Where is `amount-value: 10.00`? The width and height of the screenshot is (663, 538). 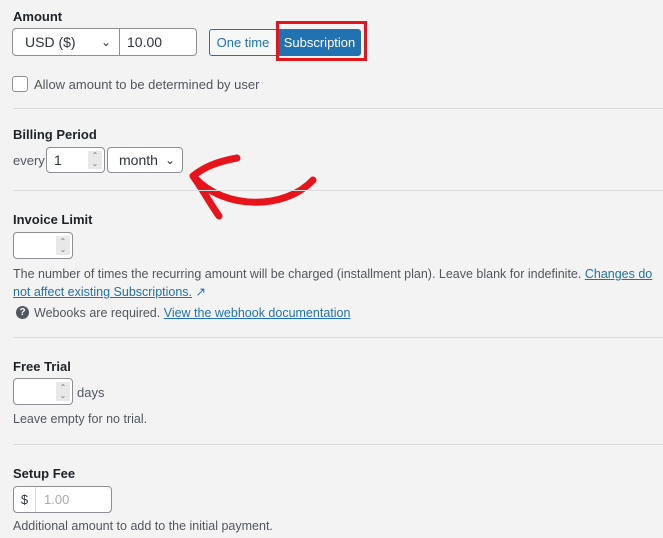 amount-value: 10.00 is located at coordinates (145, 42).